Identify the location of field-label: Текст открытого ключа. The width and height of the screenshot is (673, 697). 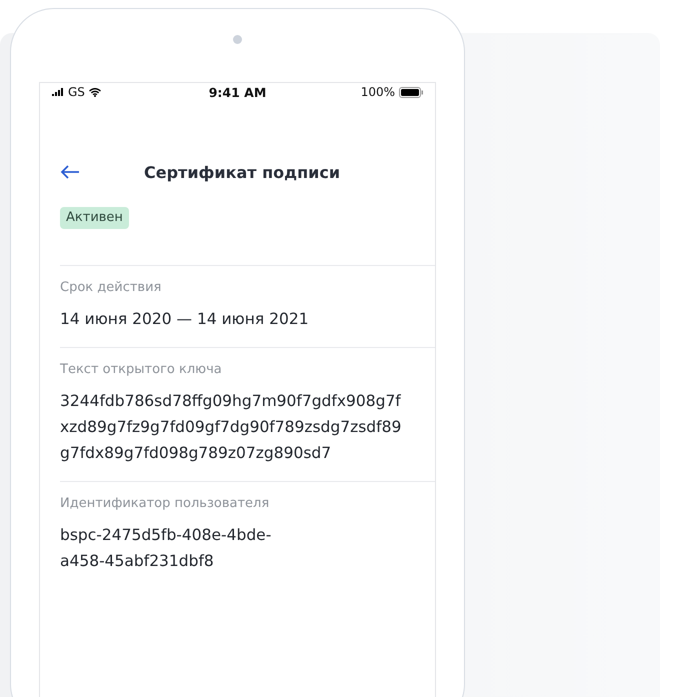
(141, 369).